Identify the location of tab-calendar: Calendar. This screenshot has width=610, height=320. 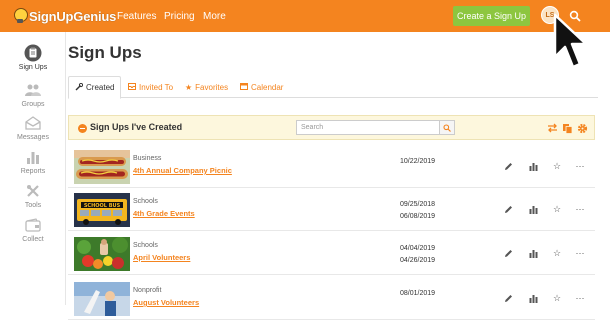
(261, 87).